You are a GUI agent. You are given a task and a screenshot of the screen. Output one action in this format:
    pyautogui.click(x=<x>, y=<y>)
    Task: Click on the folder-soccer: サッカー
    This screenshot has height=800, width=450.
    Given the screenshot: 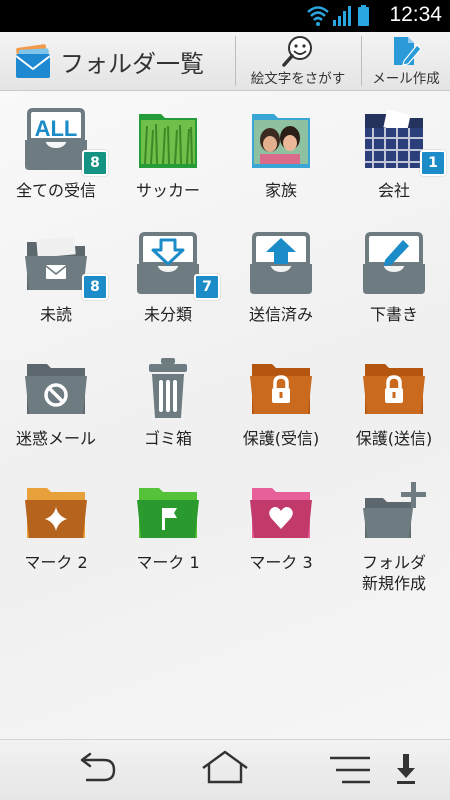 What is the action you would take?
    pyautogui.click(x=168, y=157)
    